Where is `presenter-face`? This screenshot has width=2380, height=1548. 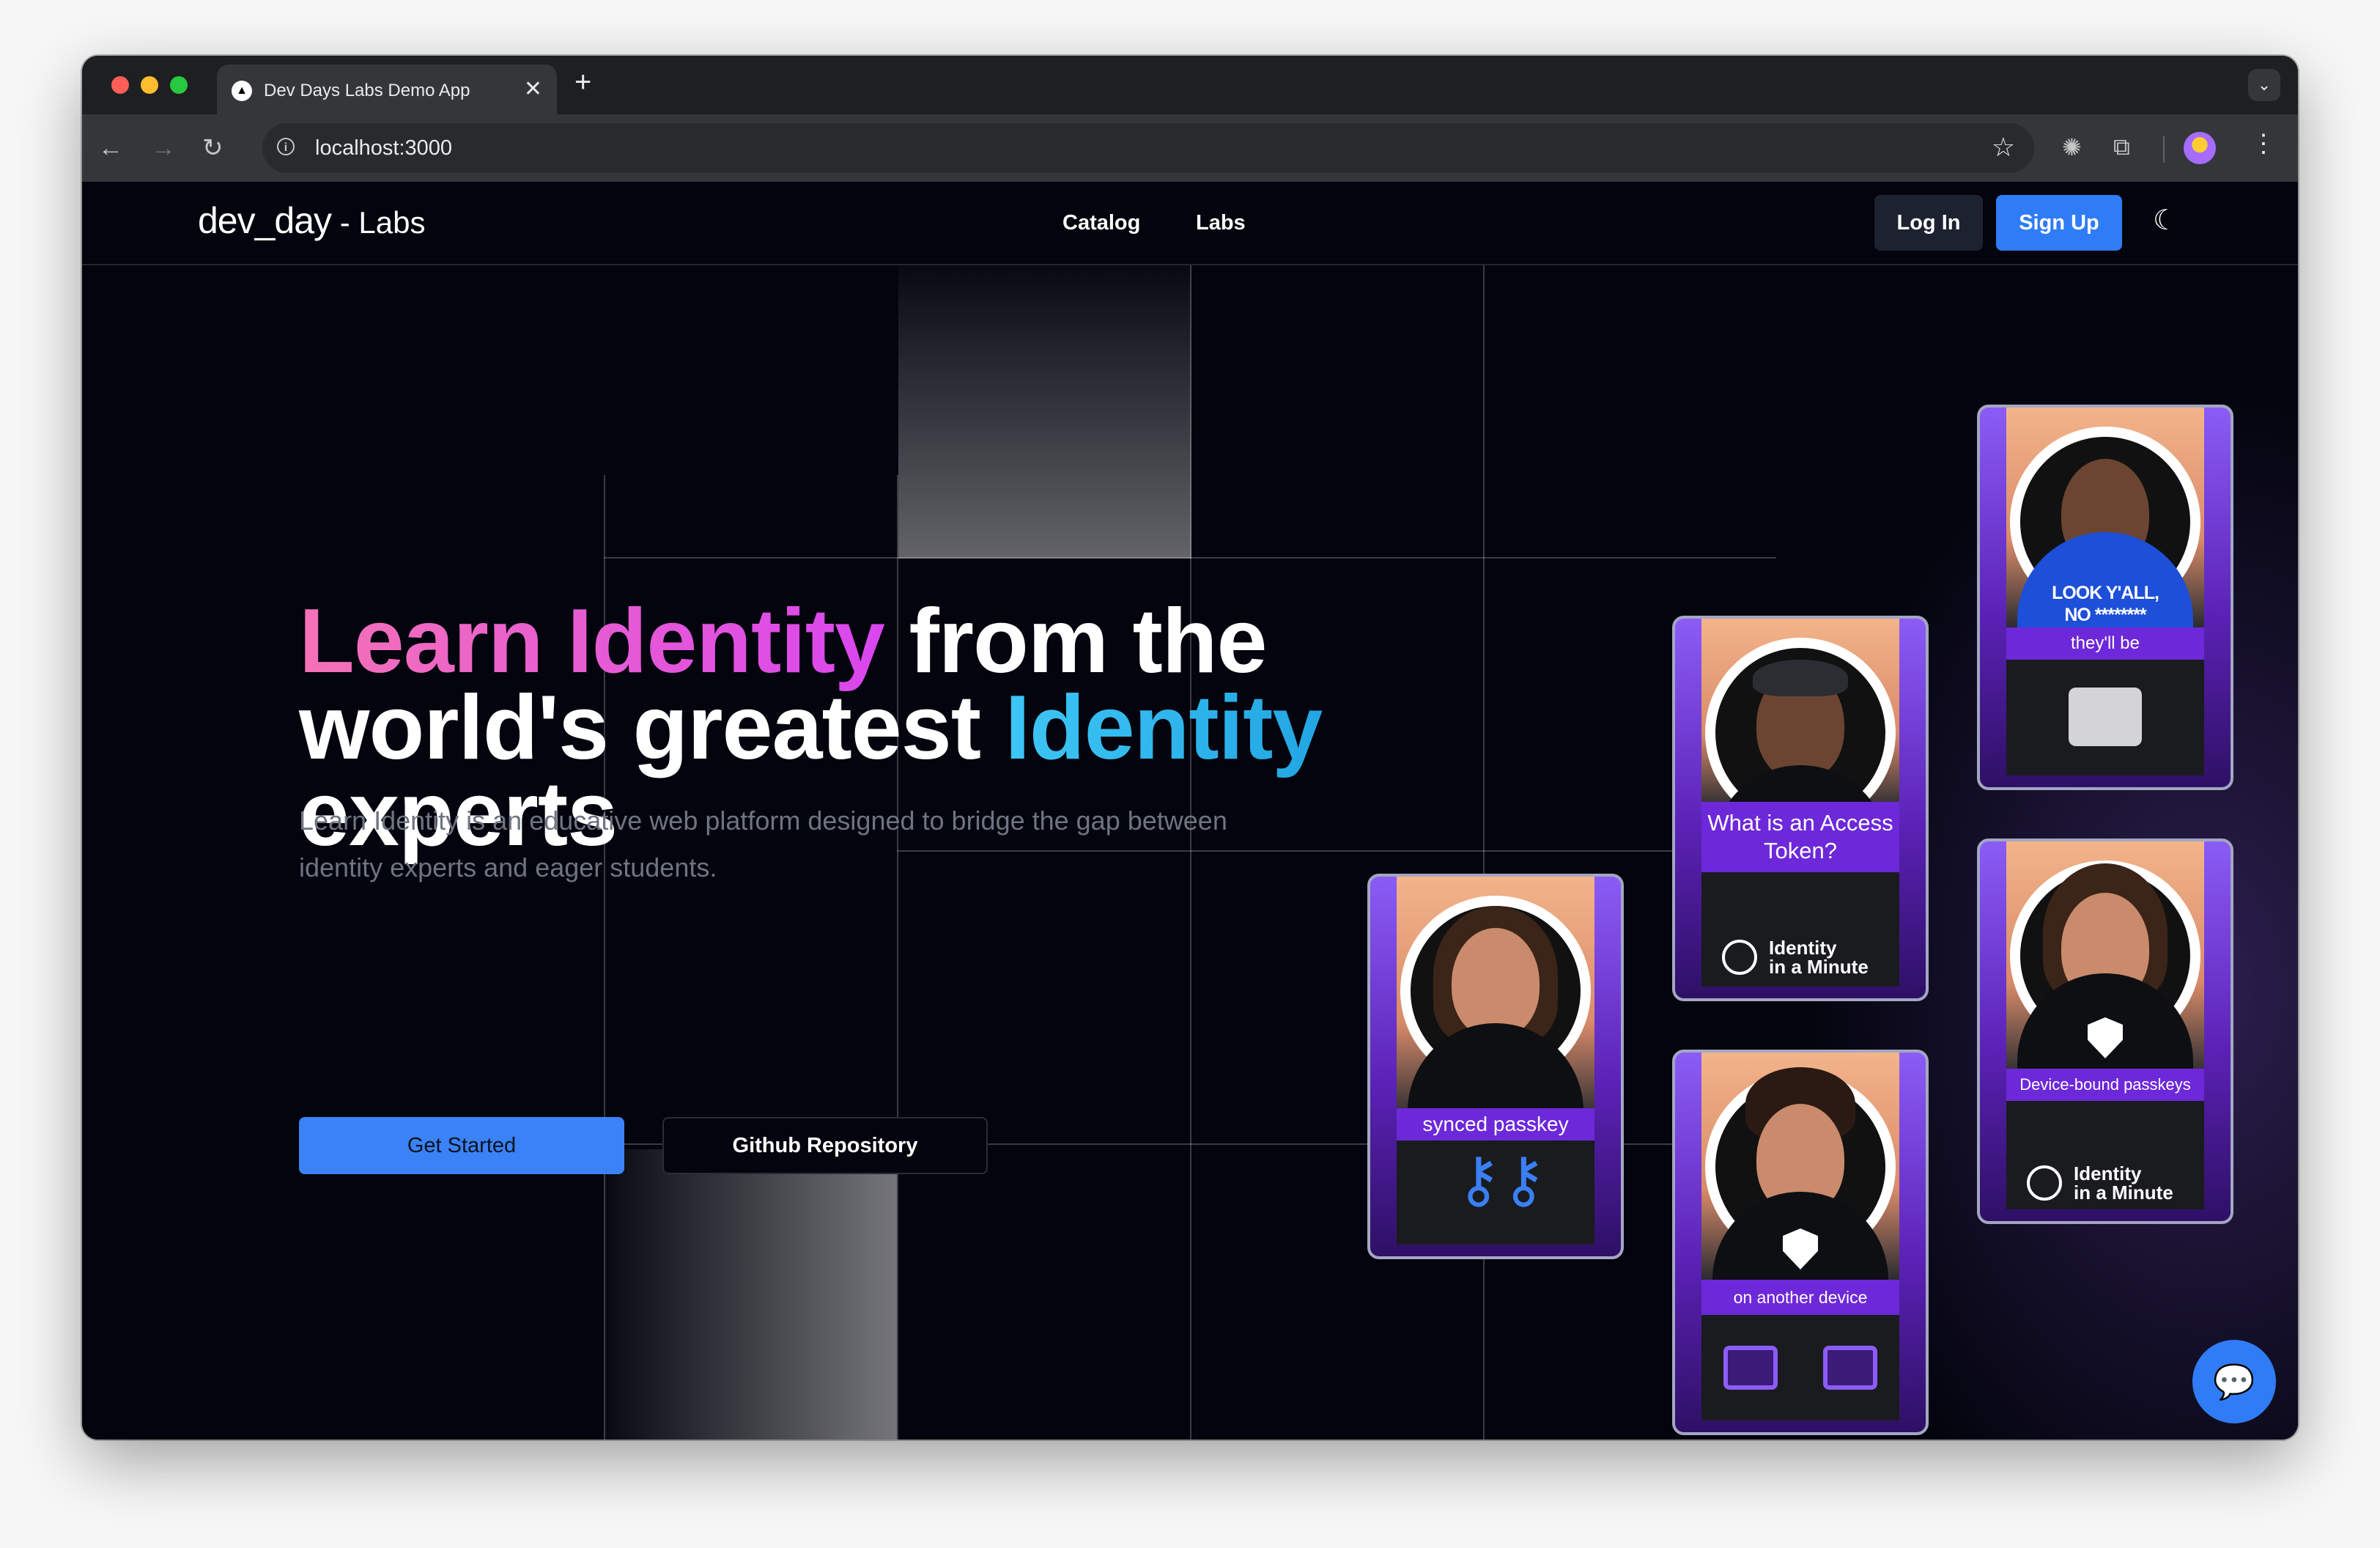 presenter-face is located at coordinates (1496, 983).